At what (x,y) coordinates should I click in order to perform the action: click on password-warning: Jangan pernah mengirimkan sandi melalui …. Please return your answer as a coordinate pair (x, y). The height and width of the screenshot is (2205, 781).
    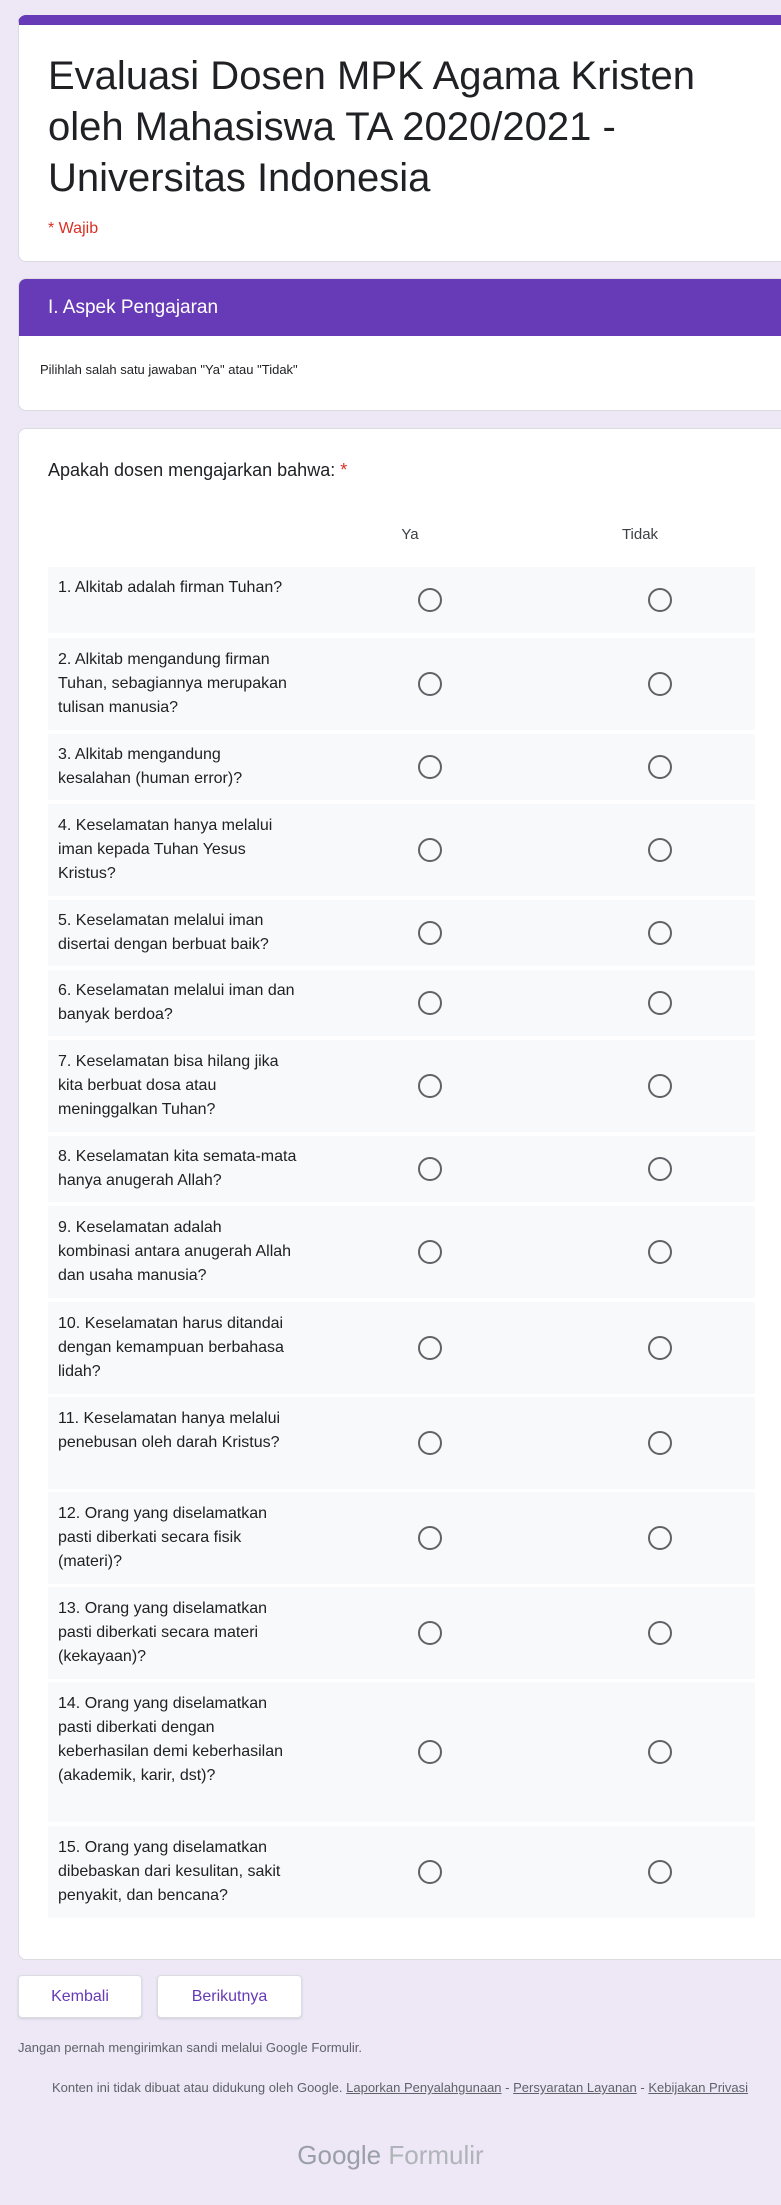
    Looking at the image, I should click on (190, 2047).